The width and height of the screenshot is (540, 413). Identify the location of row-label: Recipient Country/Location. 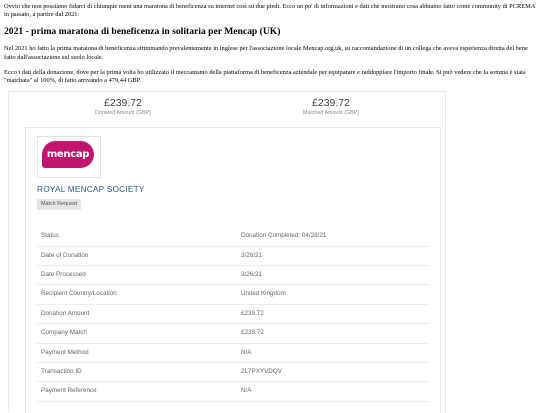
(79, 294).